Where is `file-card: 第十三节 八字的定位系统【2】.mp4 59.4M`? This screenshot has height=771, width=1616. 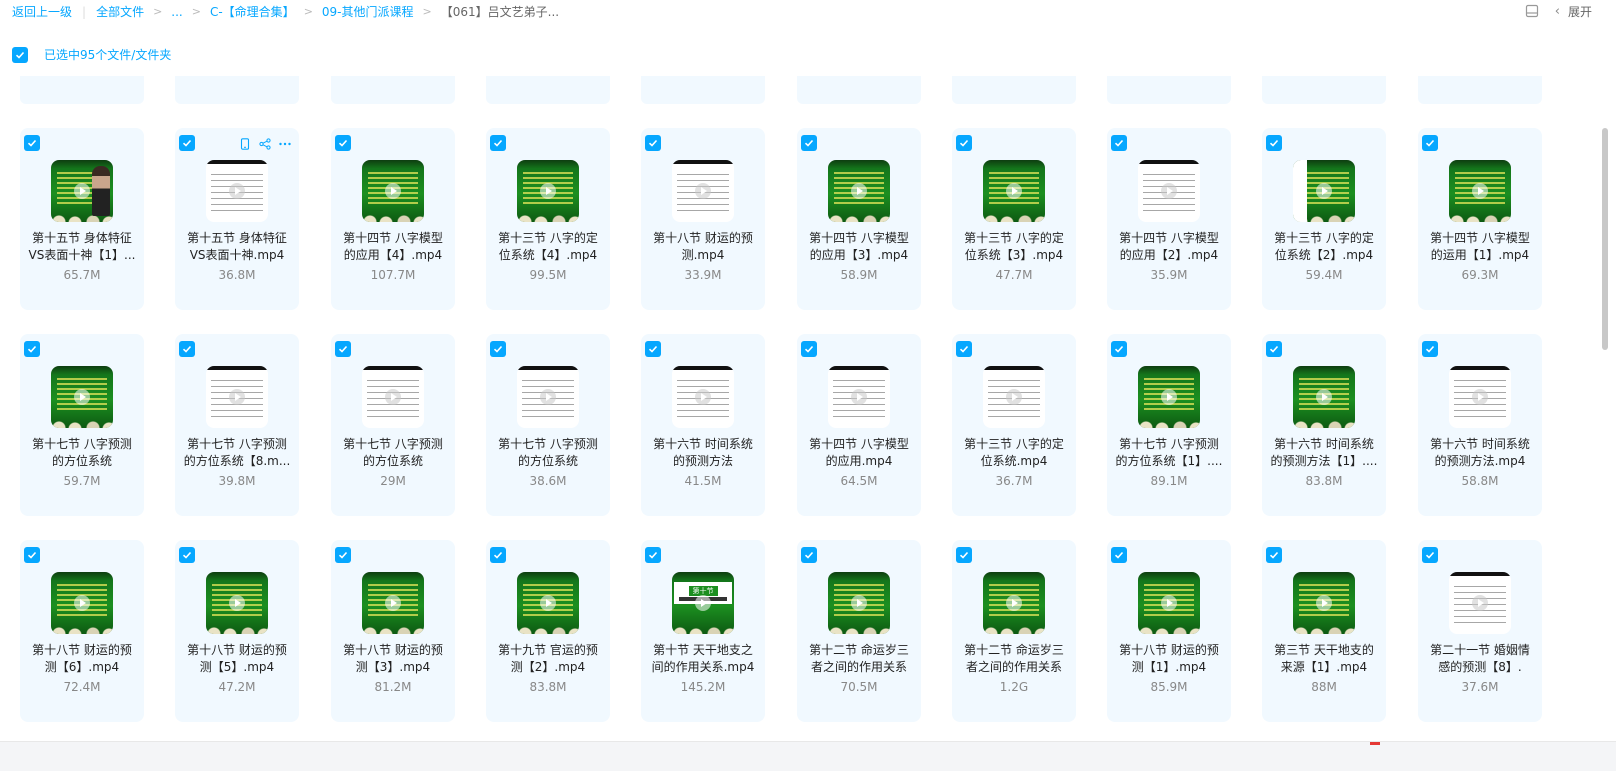
file-card: 第十三节 八字的定位系统【2】.mp4 59.4M is located at coordinates (1324, 219).